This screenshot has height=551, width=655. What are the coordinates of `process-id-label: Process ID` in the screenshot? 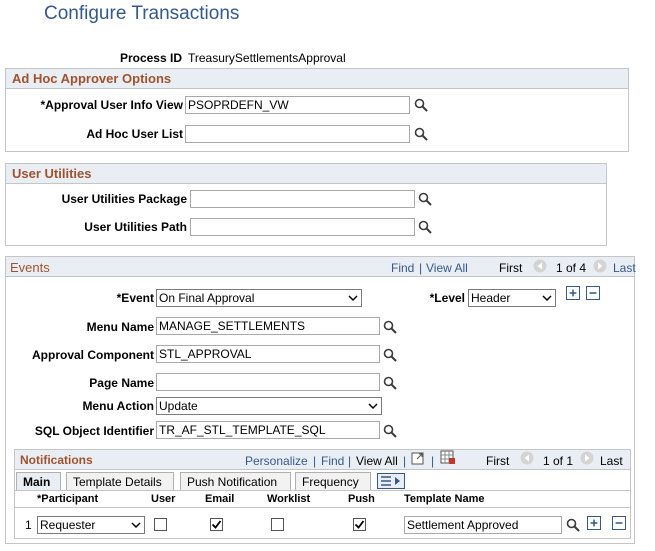 It's located at (150, 58).